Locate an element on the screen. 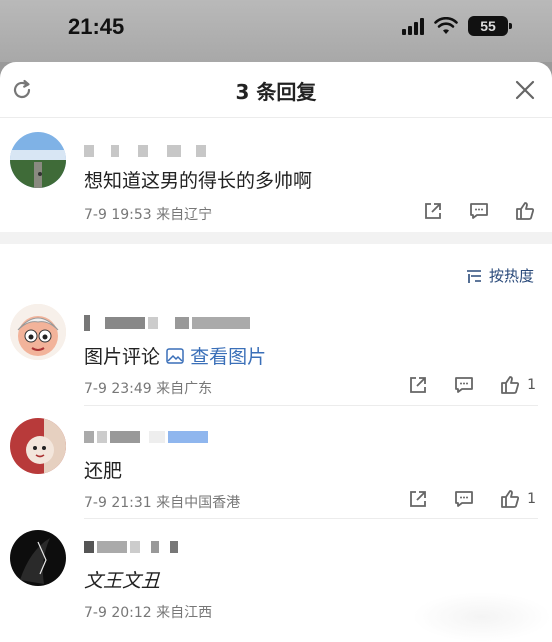 The width and height of the screenshot is (552, 642). comment-text: 文王文丑 is located at coordinates (122, 581).